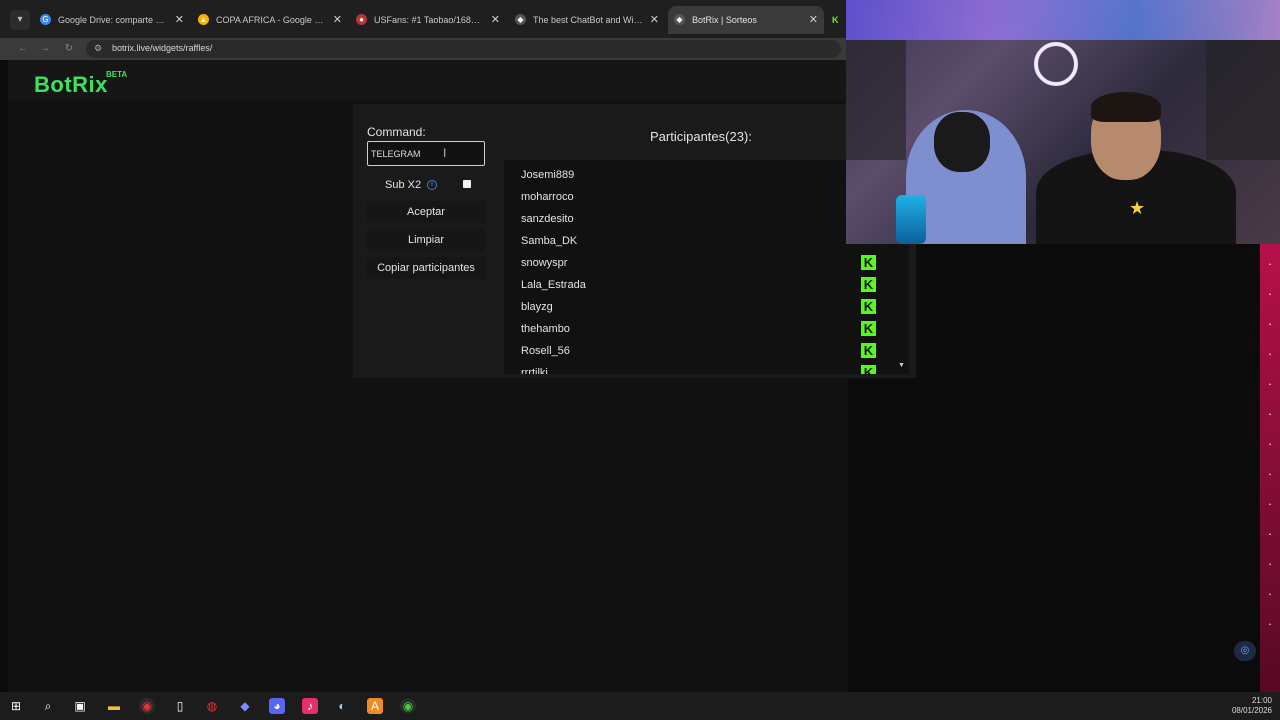  What do you see at coordinates (23, 49) in the screenshot?
I see `back-icon: ←` at bounding box center [23, 49].